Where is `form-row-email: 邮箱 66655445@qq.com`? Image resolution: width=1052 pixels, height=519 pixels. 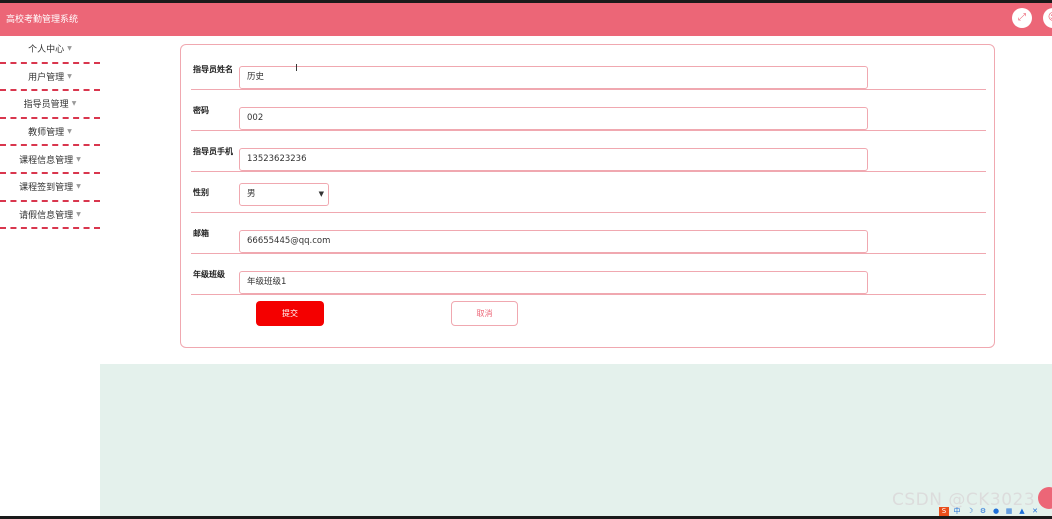
form-row-email: 邮箱 66655445@qq.com is located at coordinates (588, 233).